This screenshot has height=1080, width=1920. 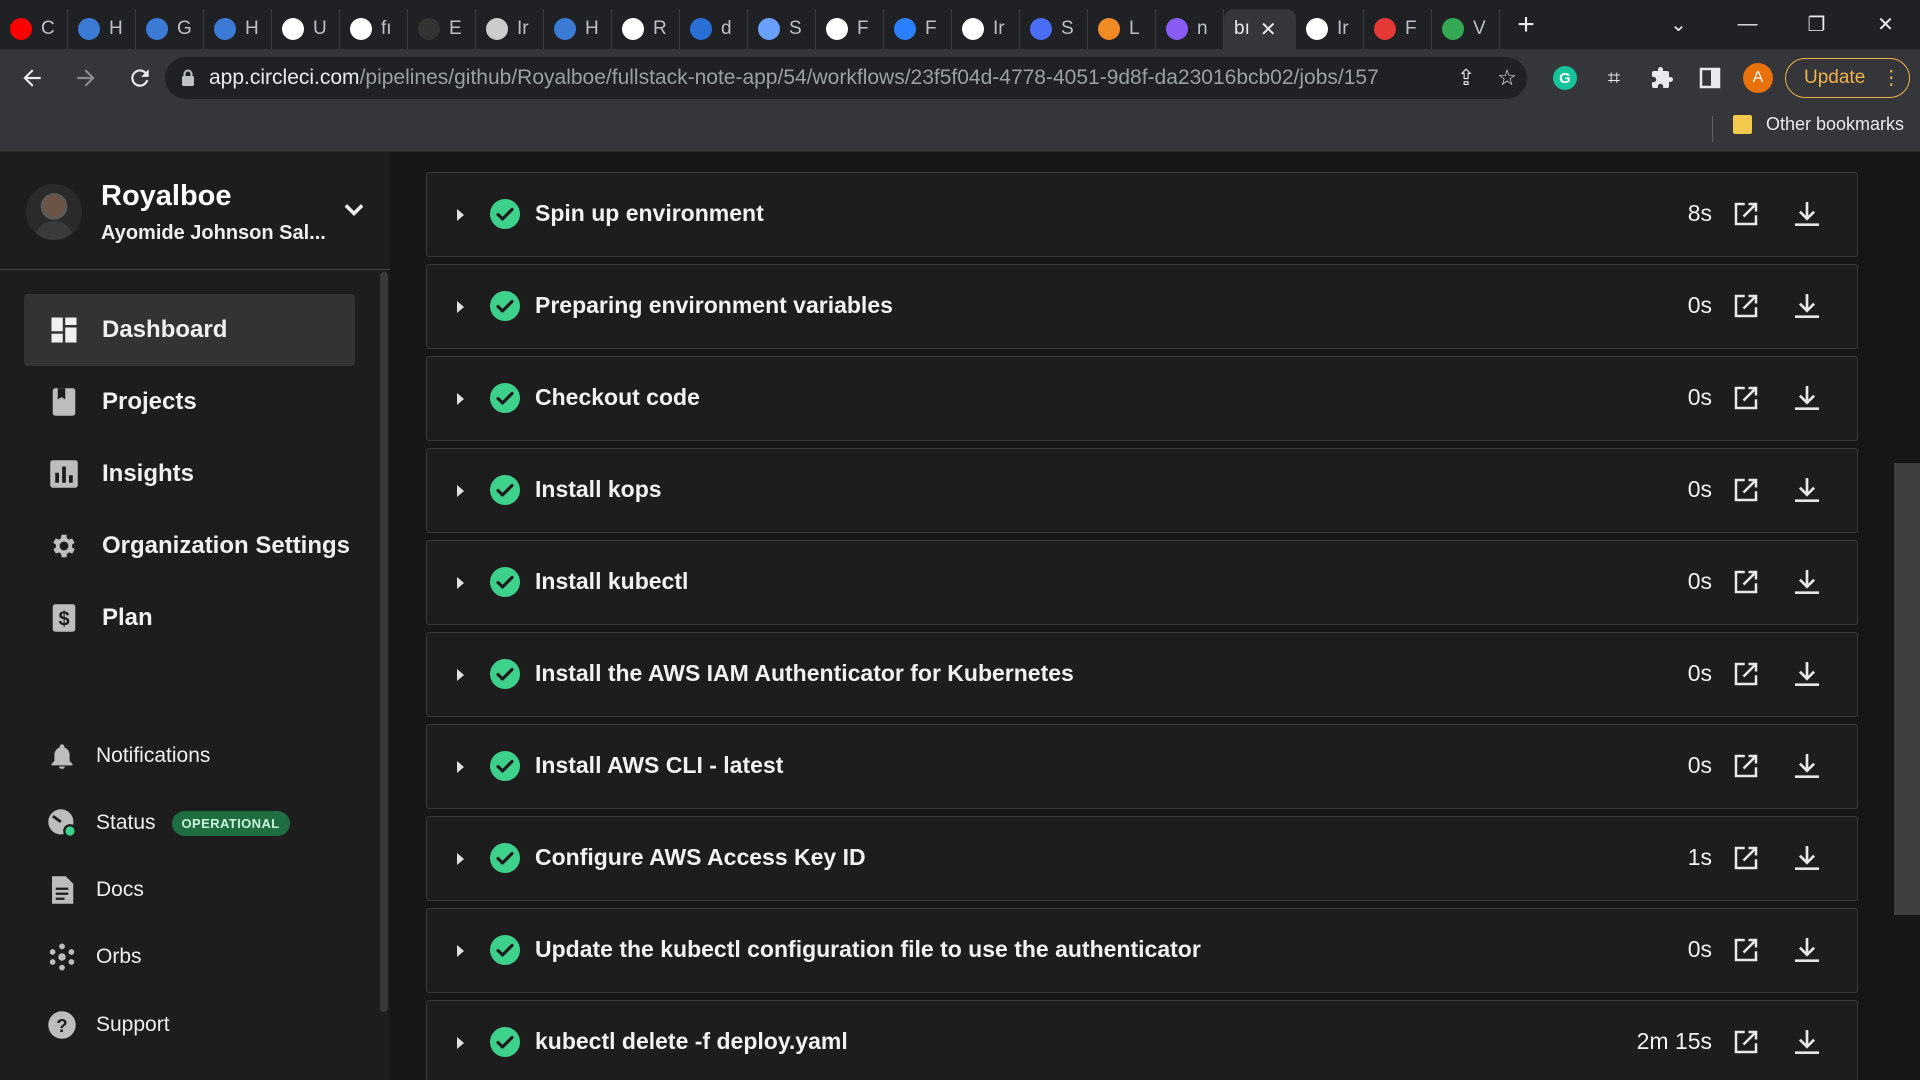 I want to click on browser-tab: R, so click(x=646, y=29).